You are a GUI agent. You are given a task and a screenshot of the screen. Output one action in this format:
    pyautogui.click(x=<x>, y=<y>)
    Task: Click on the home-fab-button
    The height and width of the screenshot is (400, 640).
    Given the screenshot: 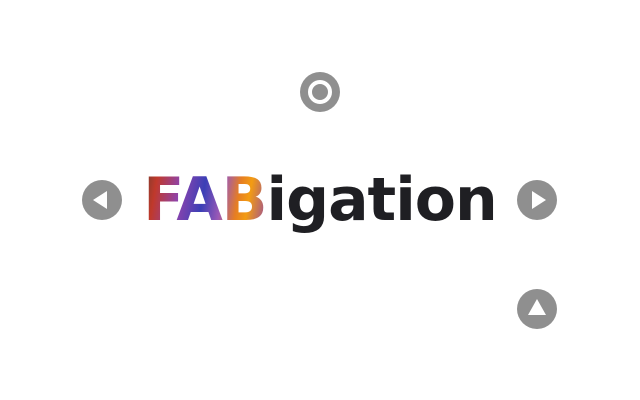 What is the action you would take?
    pyautogui.click(x=320, y=92)
    